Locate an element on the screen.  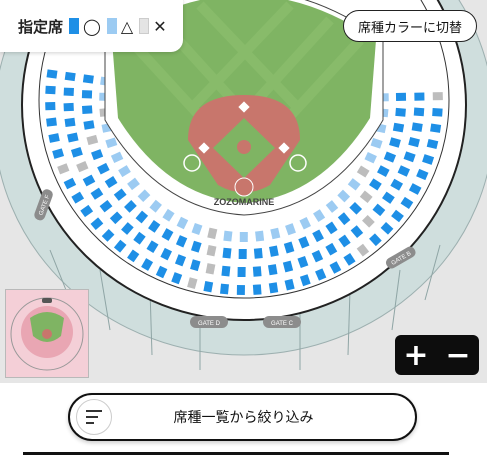
zoom-in-button: + is located at coordinates (416, 355).